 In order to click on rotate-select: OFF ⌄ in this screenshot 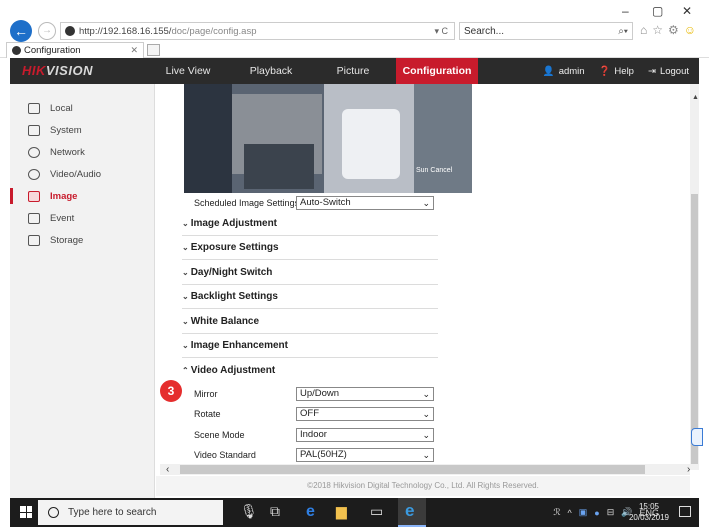, I will do `click(365, 414)`.